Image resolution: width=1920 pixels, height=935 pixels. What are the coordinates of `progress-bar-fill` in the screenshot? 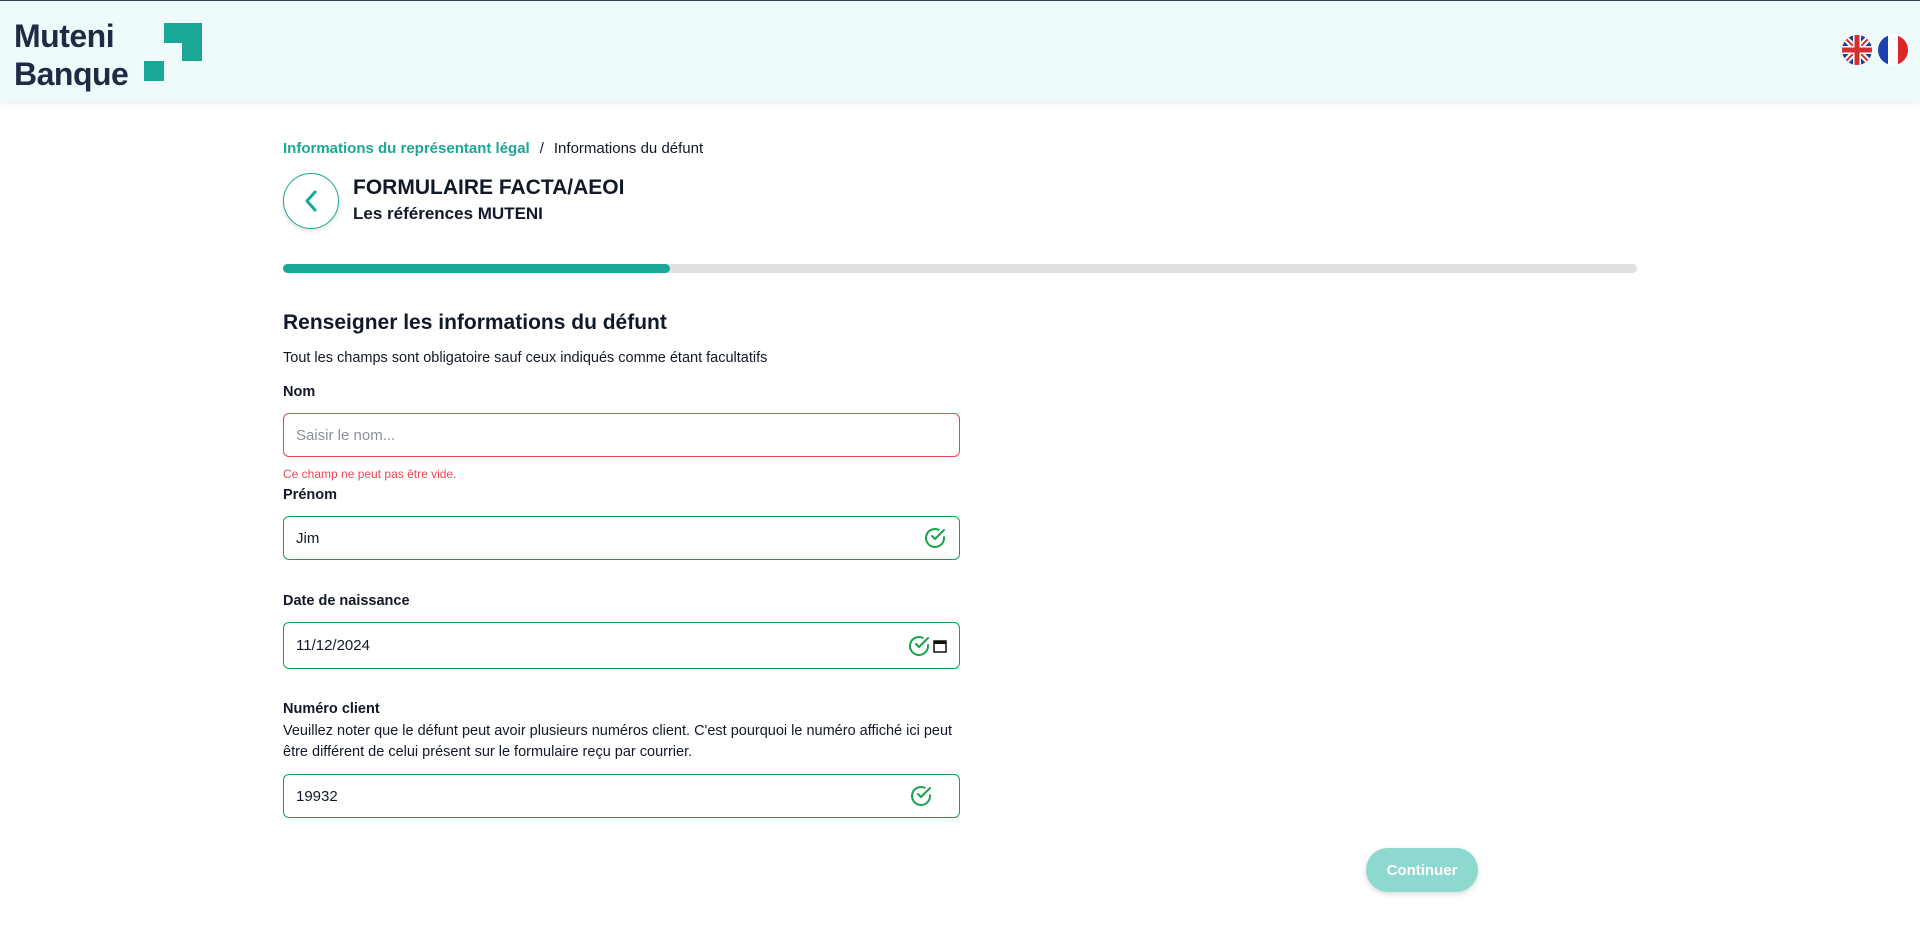 It's located at (477, 268).